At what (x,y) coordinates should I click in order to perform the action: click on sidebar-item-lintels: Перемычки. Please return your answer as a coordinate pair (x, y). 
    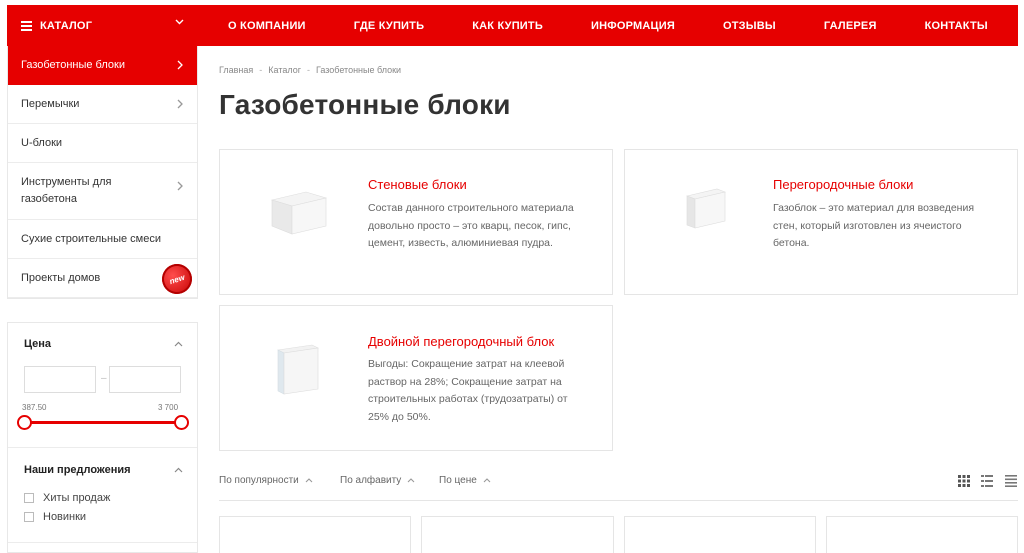
    Looking at the image, I should click on (102, 104).